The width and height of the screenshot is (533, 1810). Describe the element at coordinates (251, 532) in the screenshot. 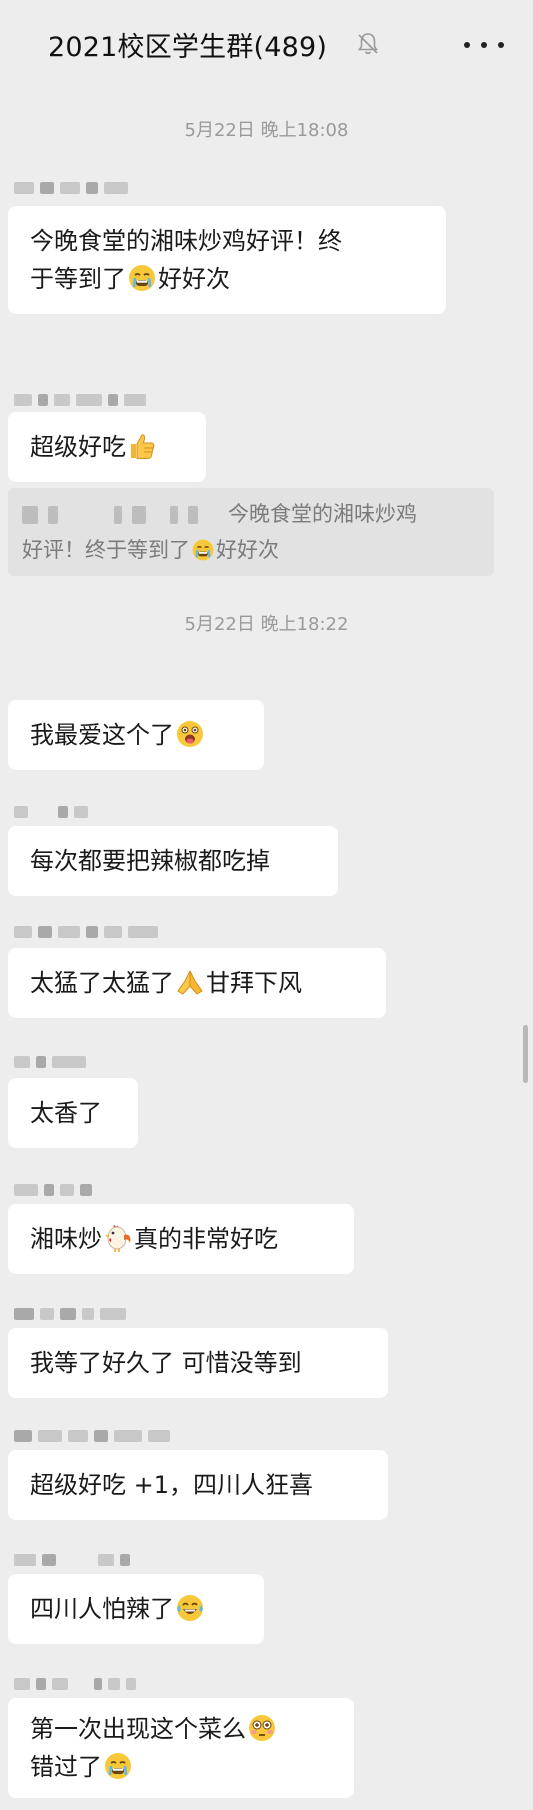

I see `quoted-message: 今晚食堂的湘味炒鸡 好评！终于等到了 好好次` at that location.